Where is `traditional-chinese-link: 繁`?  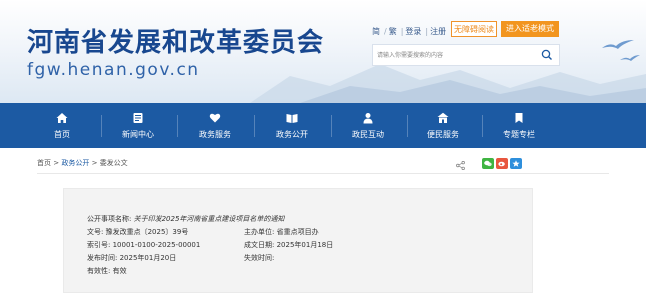
traditional-chinese-link: 繁 is located at coordinates (393, 31).